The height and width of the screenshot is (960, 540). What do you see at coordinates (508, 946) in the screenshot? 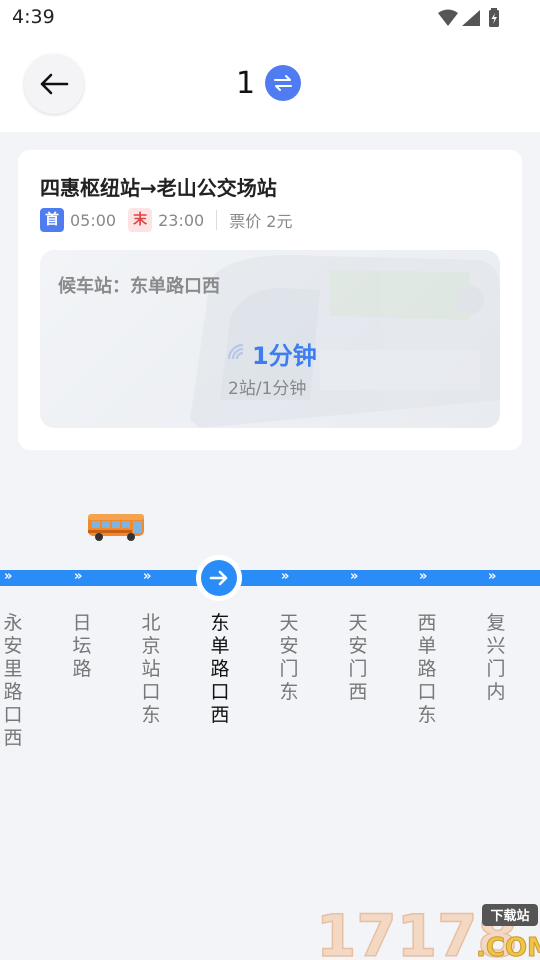
I see `watermark-domain: .COM` at bounding box center [508, 946].